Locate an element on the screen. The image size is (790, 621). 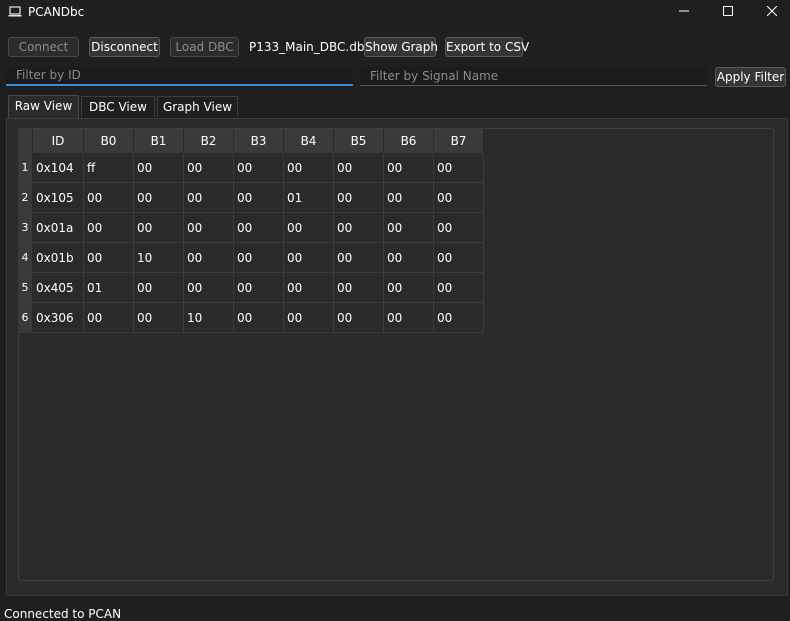
close-icon is located at coordinates (772, 11).